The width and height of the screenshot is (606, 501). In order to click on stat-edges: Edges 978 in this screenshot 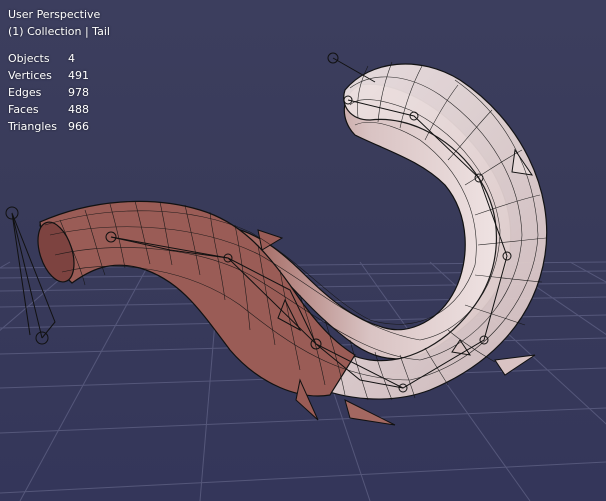, I will do `click(59, 92)`.